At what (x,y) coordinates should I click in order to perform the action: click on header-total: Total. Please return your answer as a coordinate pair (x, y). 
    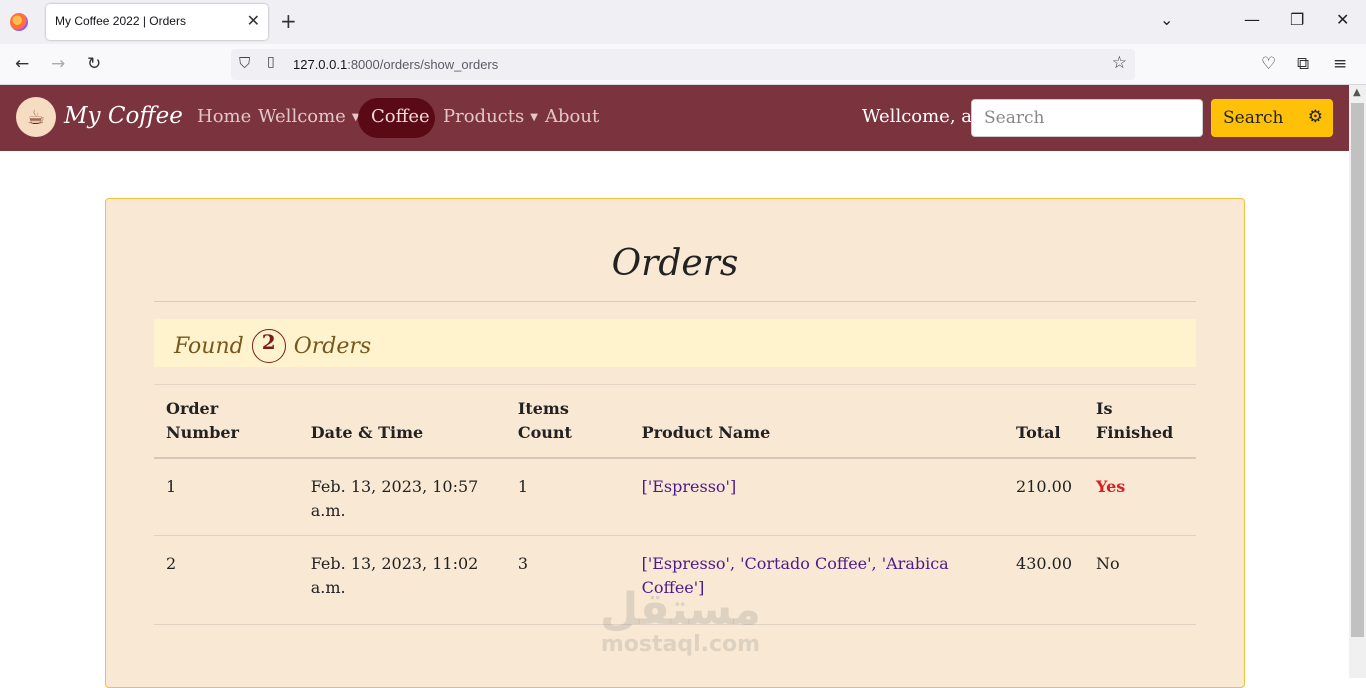
    Looking at the image, I should click on (1038, 432).